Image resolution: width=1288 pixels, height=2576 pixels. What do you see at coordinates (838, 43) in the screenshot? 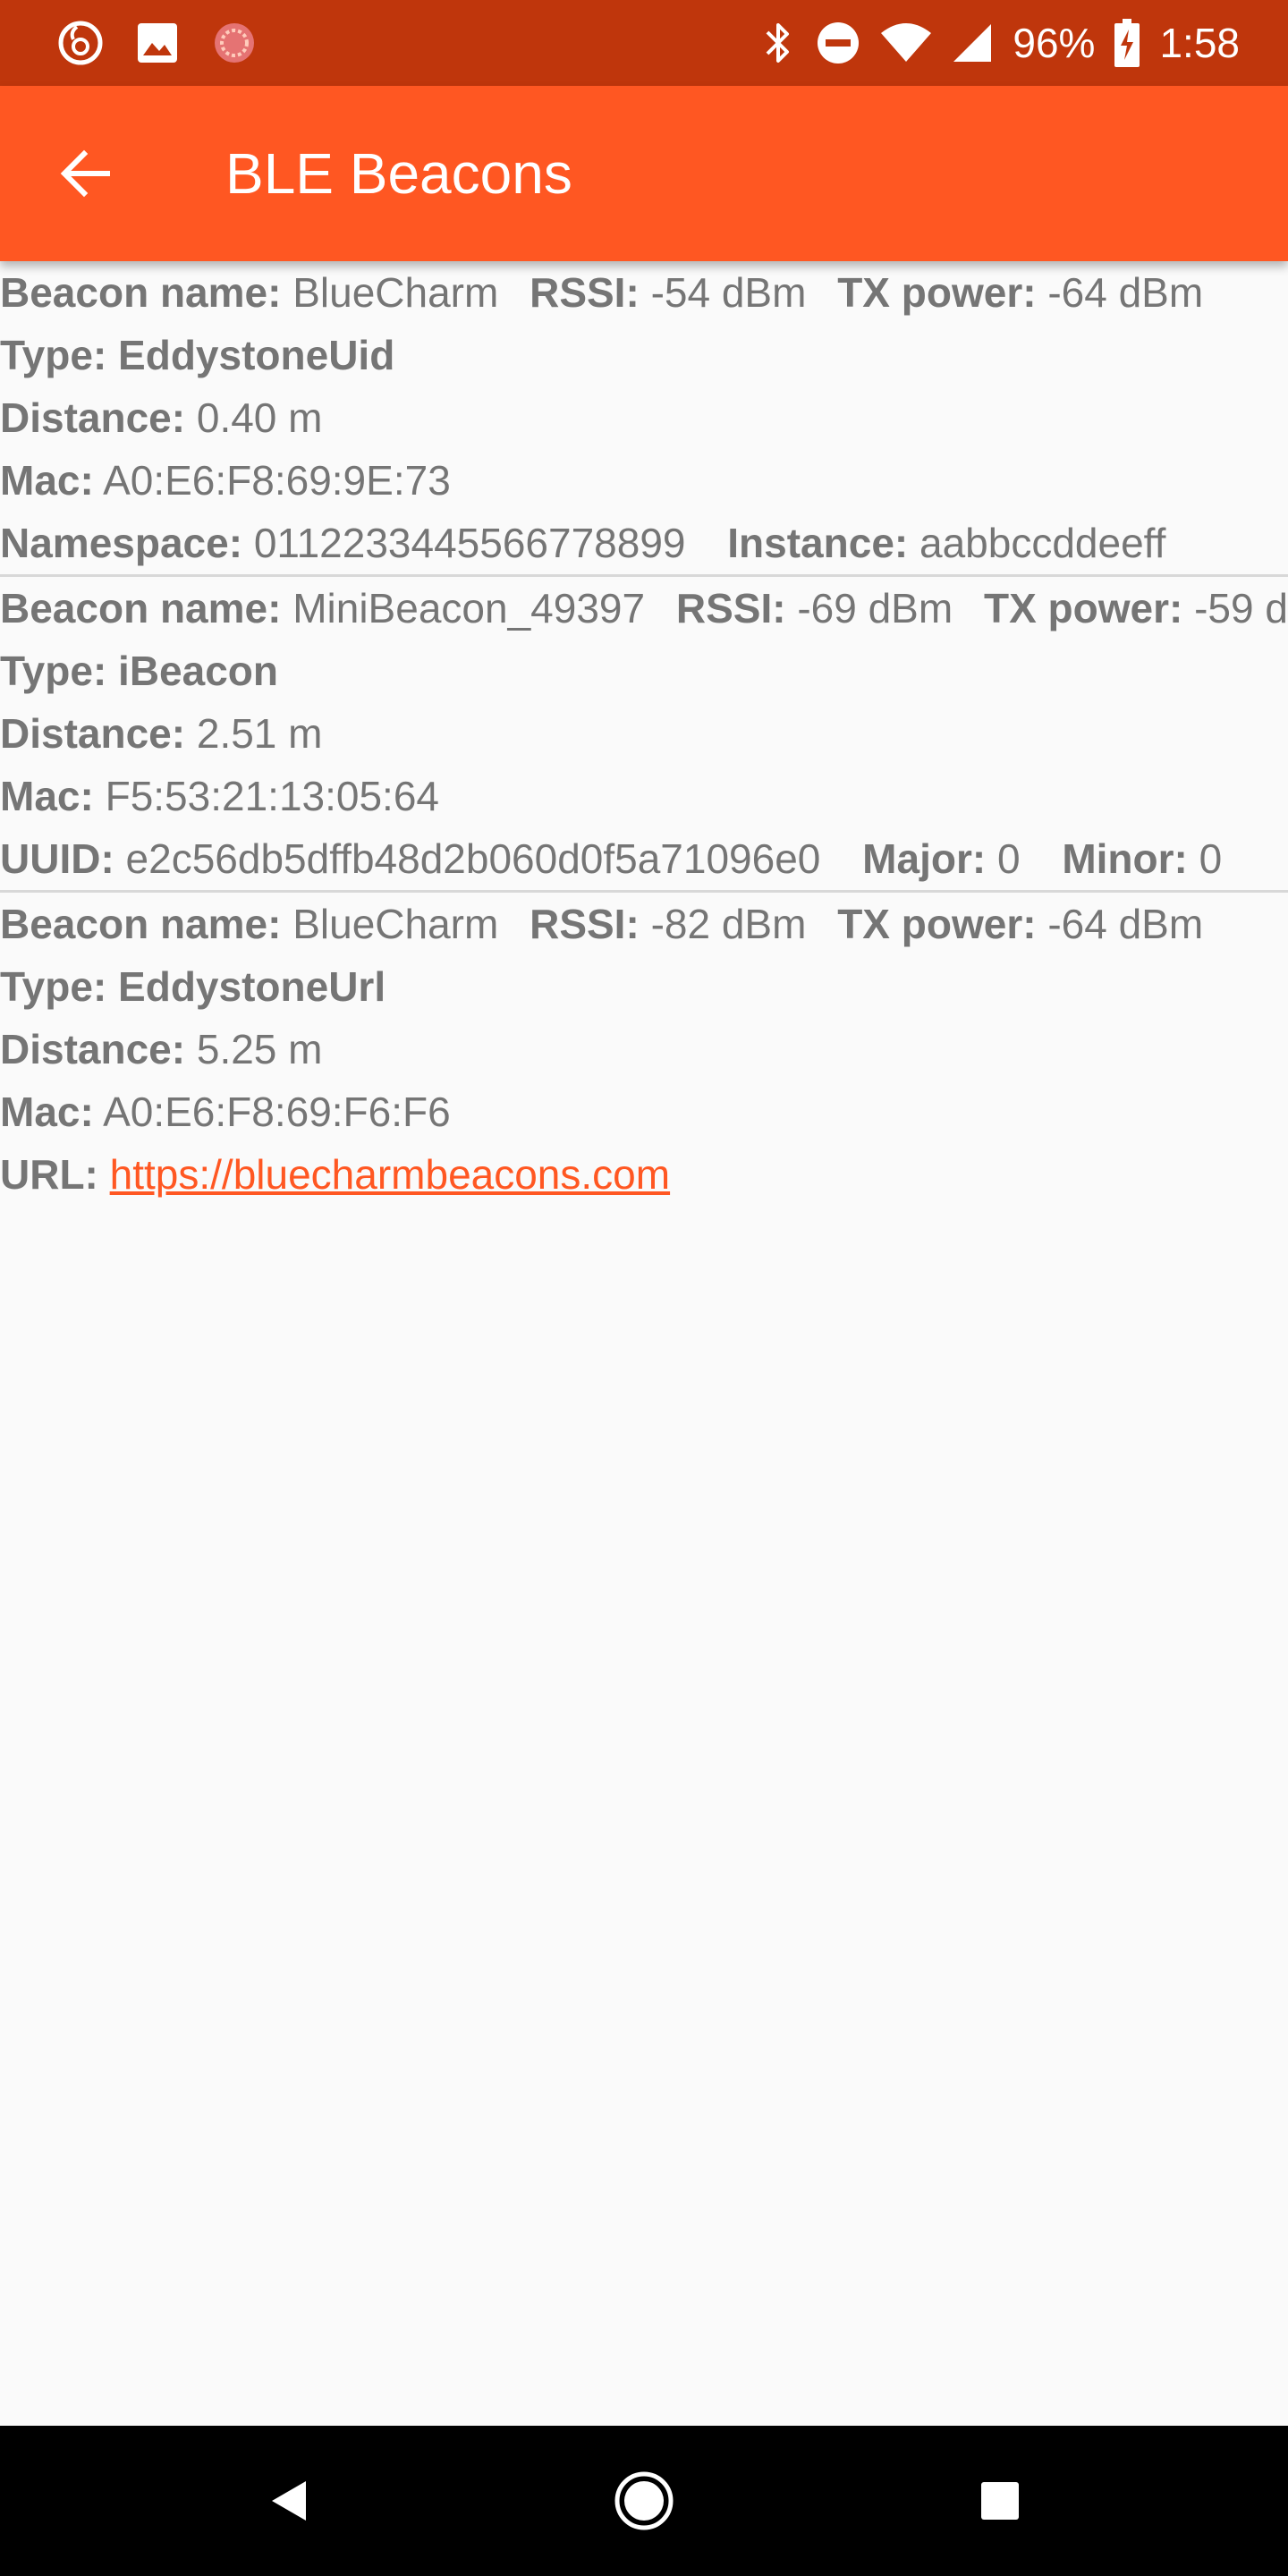
I see `do-not-disturb-icon` at bounding box center [838, 43].